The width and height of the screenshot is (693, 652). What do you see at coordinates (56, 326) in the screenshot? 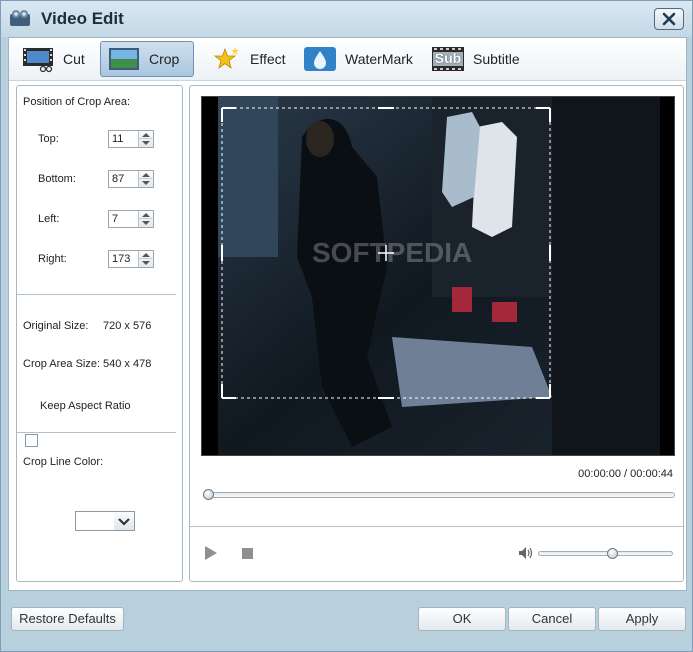
I see `original-size-label: Original Size:` at bounding box center [56, 326].